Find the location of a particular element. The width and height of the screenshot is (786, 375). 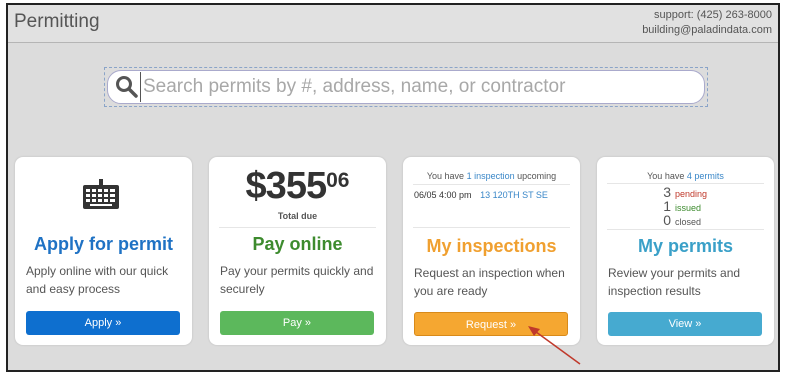

permit-count-link: 4 permits is located at coordinates (705, 176).